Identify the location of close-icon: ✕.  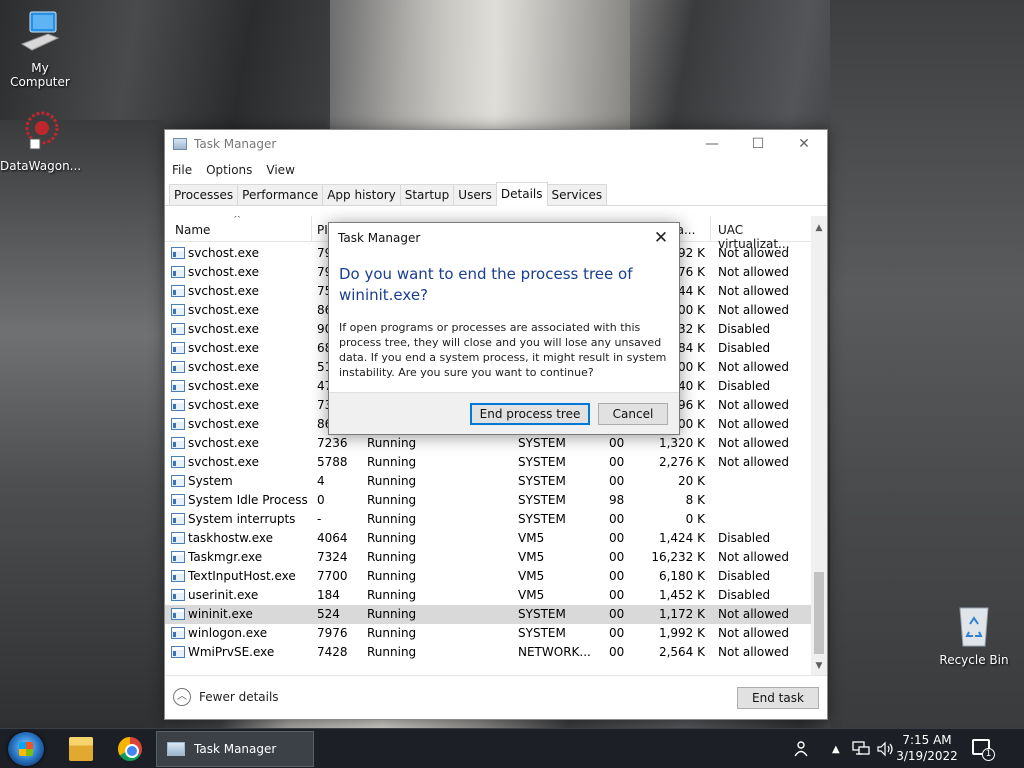
(804, 144).